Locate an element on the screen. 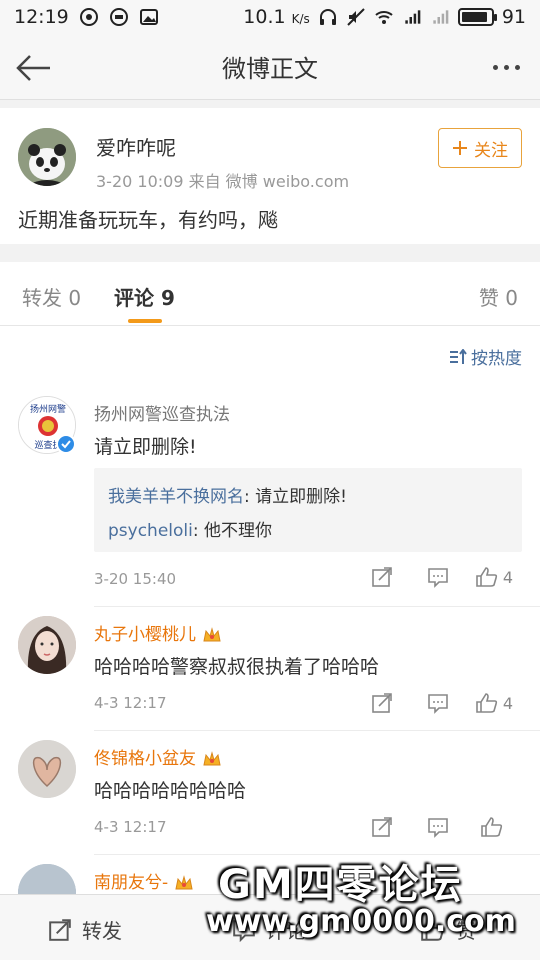  comment-actions is located at coordinates (438, 827).